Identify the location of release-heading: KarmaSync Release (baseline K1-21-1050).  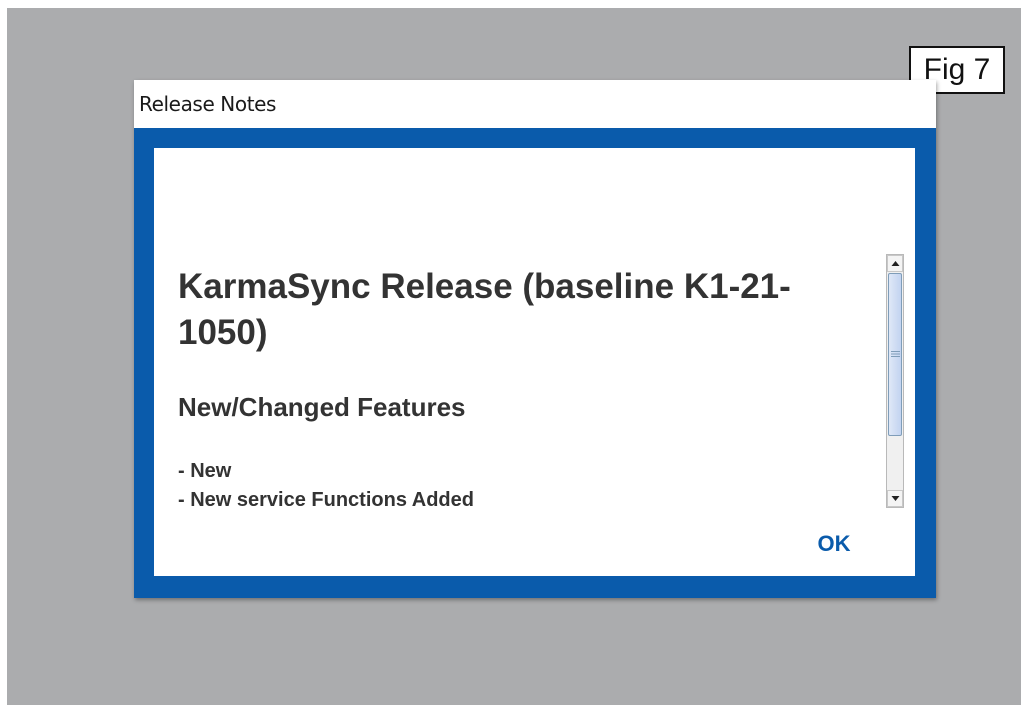
(484, 309).